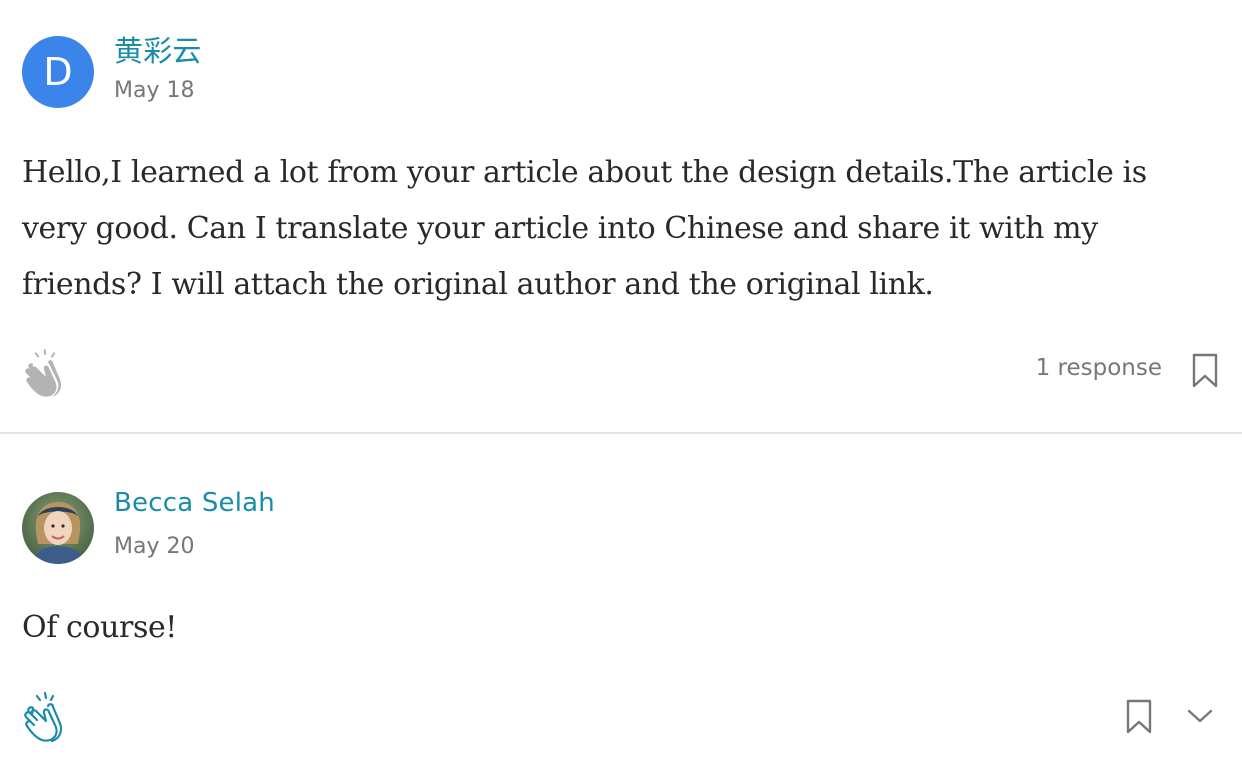  Describe the element at coordinates (158, 49) in the screenshot. I see `author-name-link: 黄彩云` at that location.